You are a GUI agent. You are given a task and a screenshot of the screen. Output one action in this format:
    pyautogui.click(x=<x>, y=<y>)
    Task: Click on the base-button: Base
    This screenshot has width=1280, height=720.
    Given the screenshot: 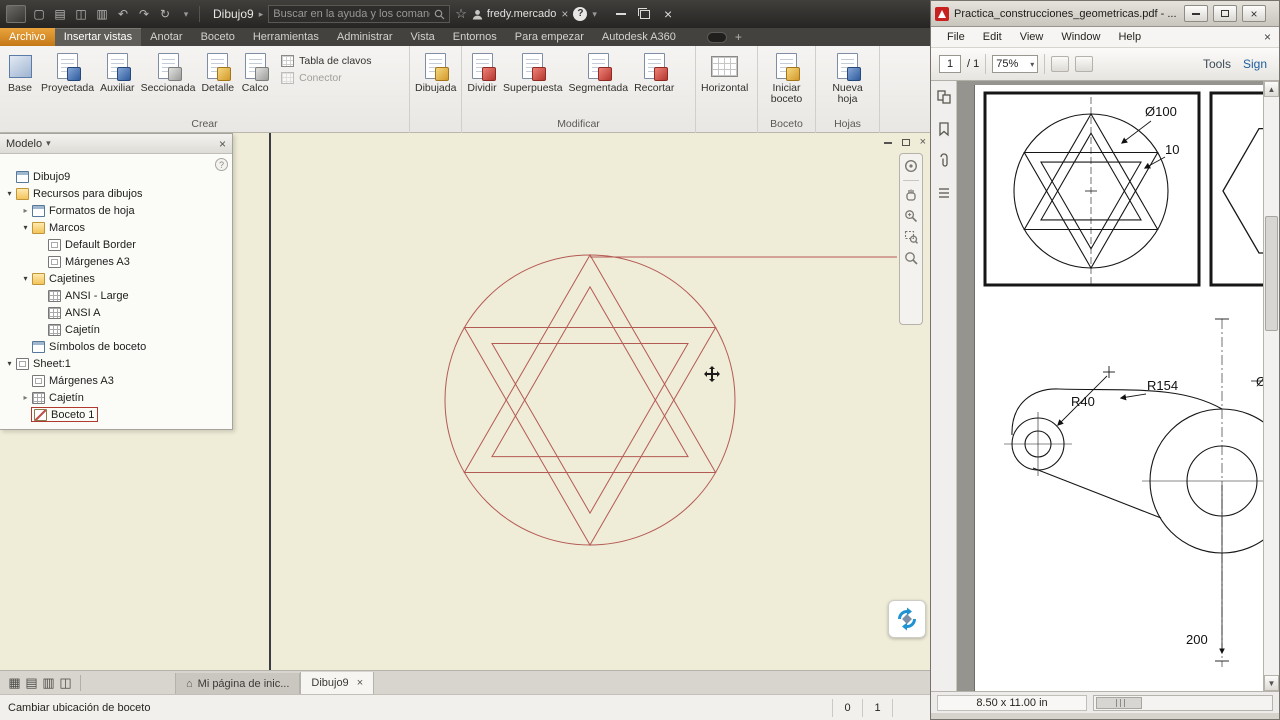 What is the action you would take?
    pyautogui.click(x=20, y=72)
    